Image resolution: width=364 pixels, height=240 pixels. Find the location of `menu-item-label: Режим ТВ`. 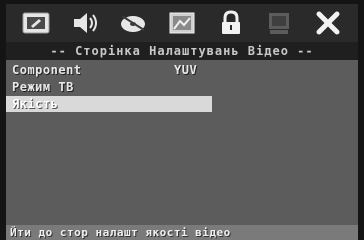

menu-item-label: Режим ТВ is located at coordinates (43, 87).